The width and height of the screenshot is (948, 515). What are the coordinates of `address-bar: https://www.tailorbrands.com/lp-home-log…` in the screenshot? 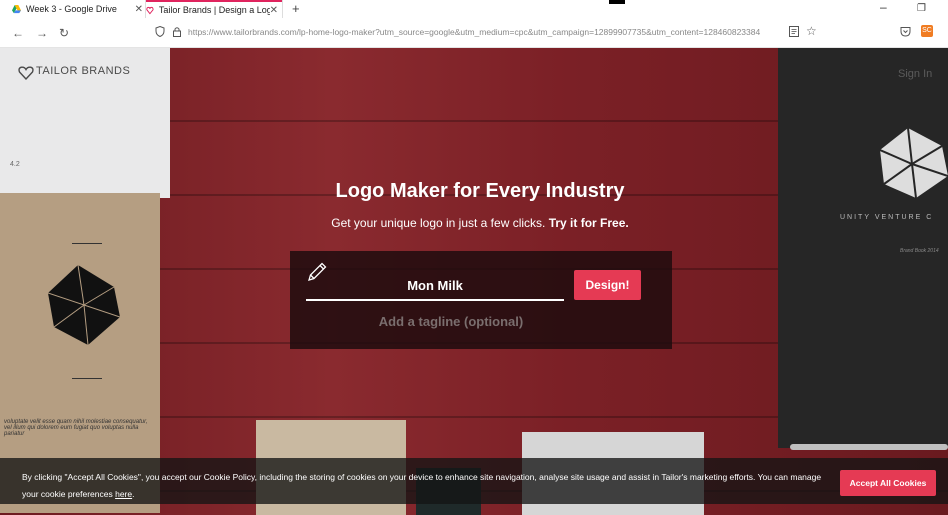 It's located at (488, 32).